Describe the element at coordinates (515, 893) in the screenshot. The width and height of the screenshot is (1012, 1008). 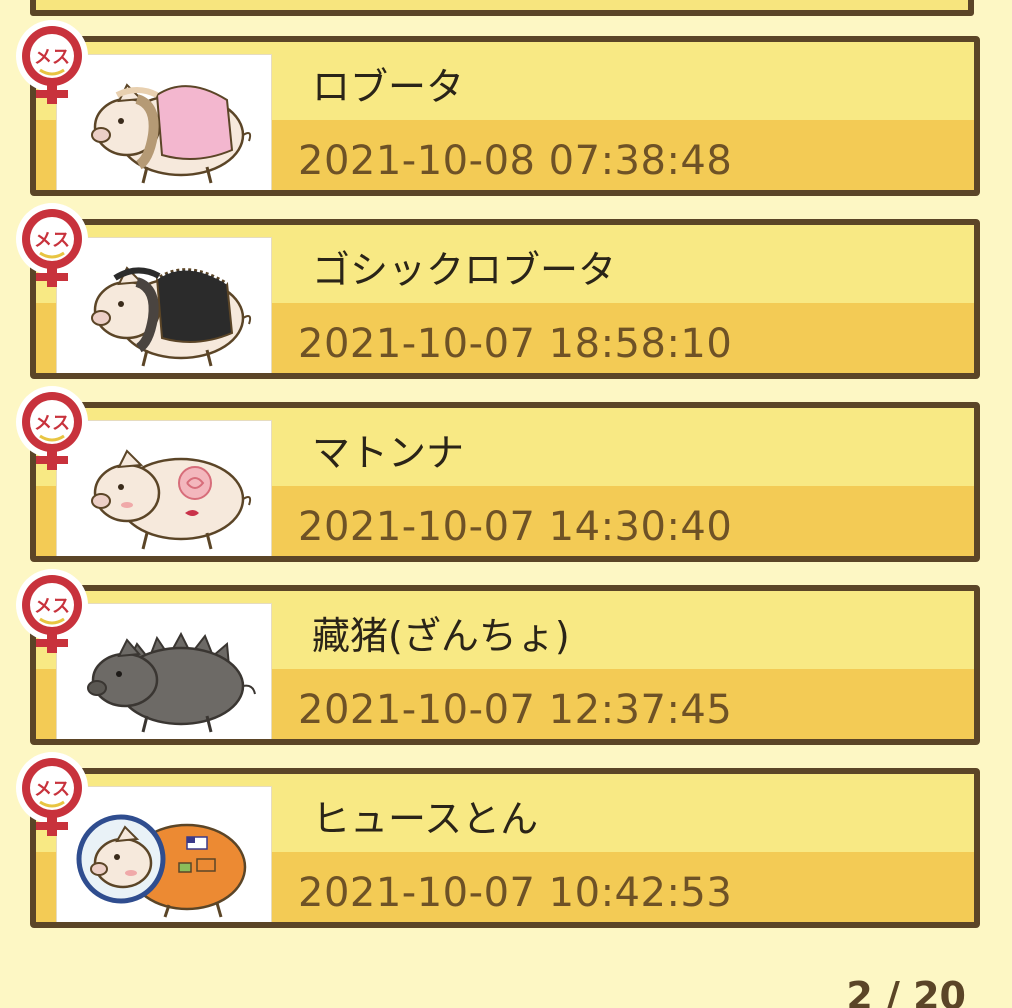
I see `acquired-timestamp: 2021-10-07 10:42:53` at that location.